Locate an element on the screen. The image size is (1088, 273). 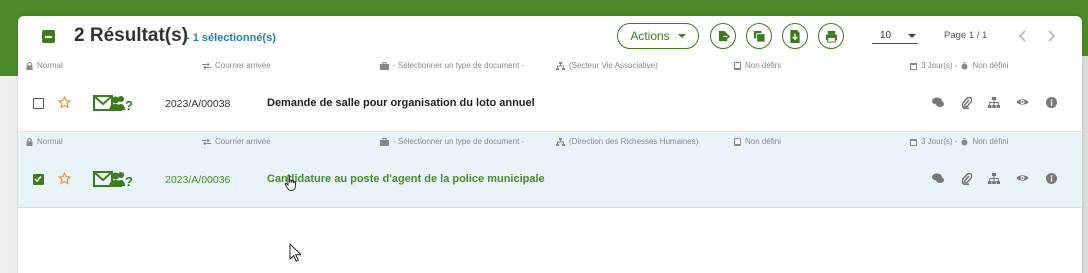
layers-icon is located at coordinates (759, 36).